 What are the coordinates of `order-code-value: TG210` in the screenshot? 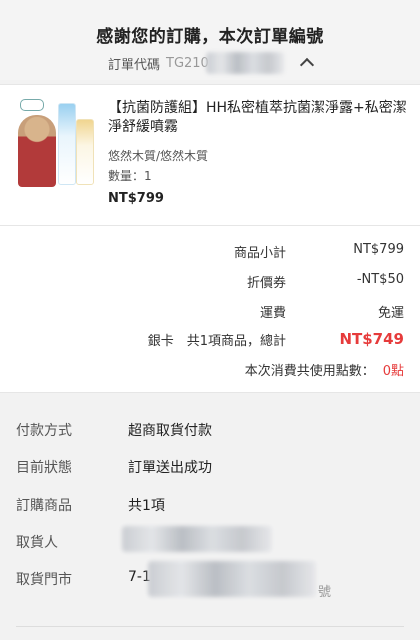 It's located at (231, 62).